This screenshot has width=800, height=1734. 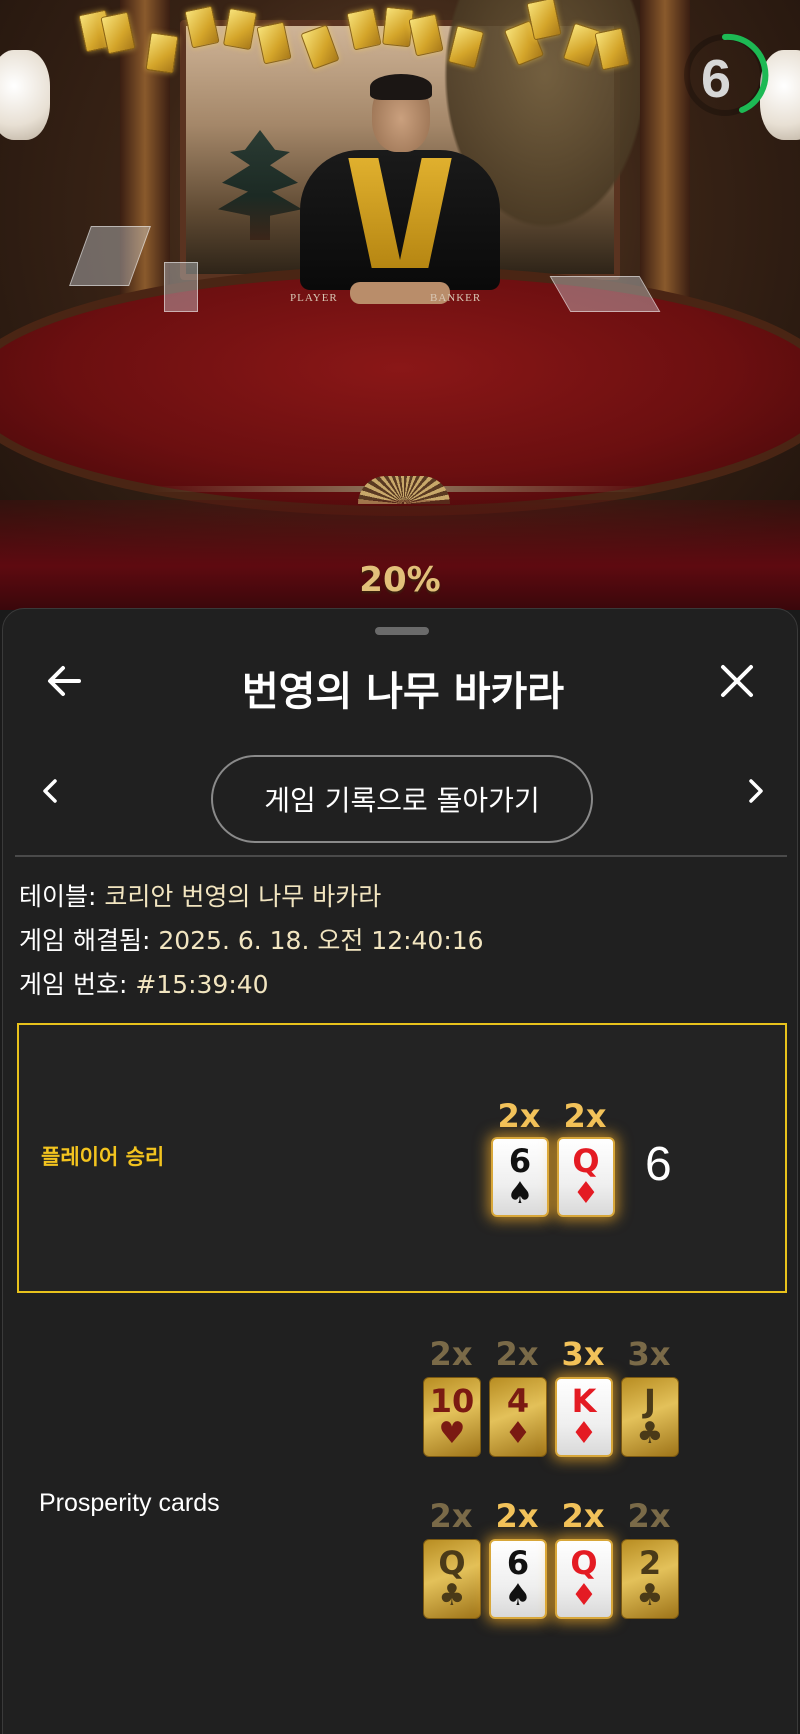 I want to click on card-rank: 10, so click(x=452, y=1401).